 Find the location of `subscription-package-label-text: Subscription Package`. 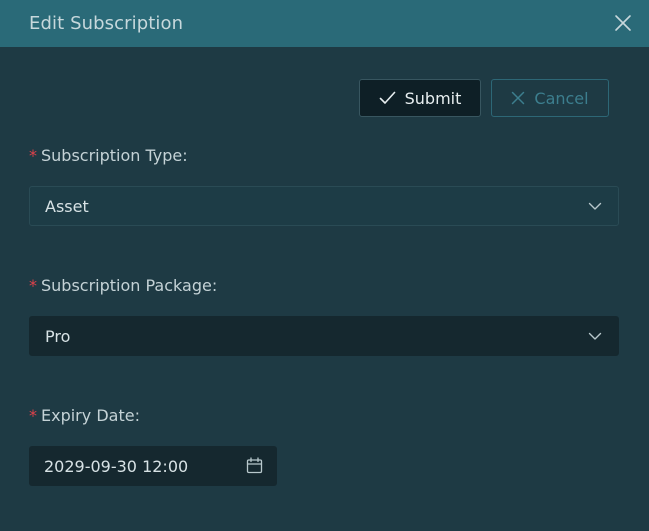

subscription-package-label-text: Subscription Package is located at coordinates (126, 285).